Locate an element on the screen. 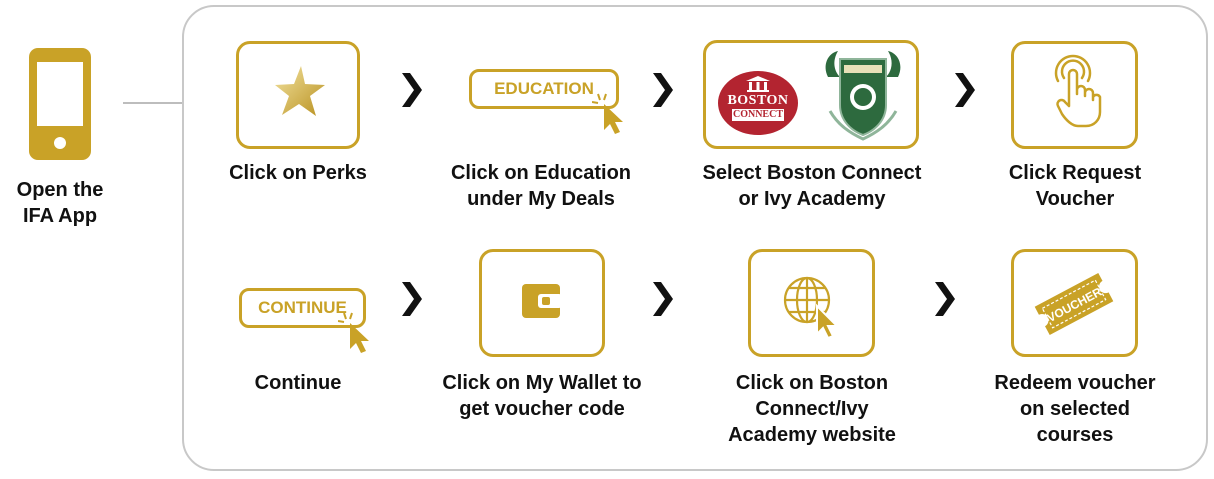  boston-connect-logo: BOSTON CONNECT is located at coordinates (758, 103).